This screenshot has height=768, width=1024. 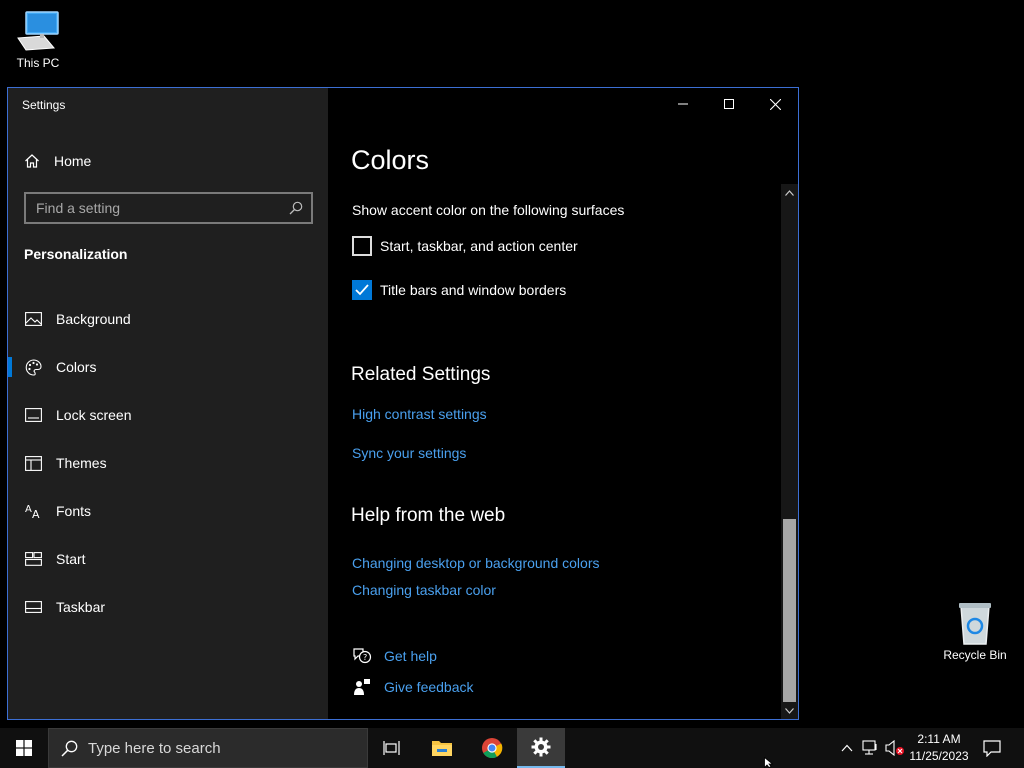 I want to click on page-title: Colors, so click(x=390, y=160).